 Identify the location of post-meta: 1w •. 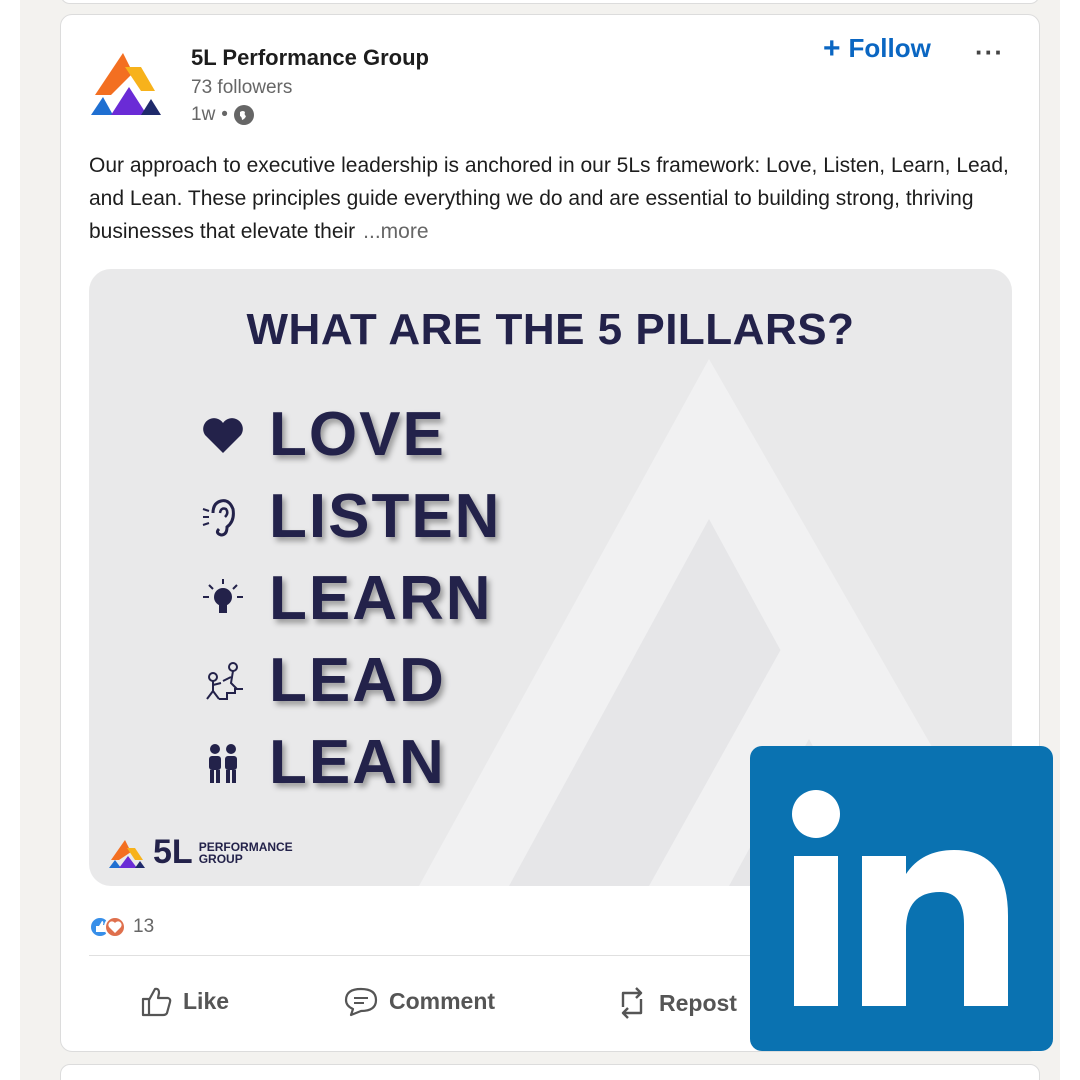
(222, 115).